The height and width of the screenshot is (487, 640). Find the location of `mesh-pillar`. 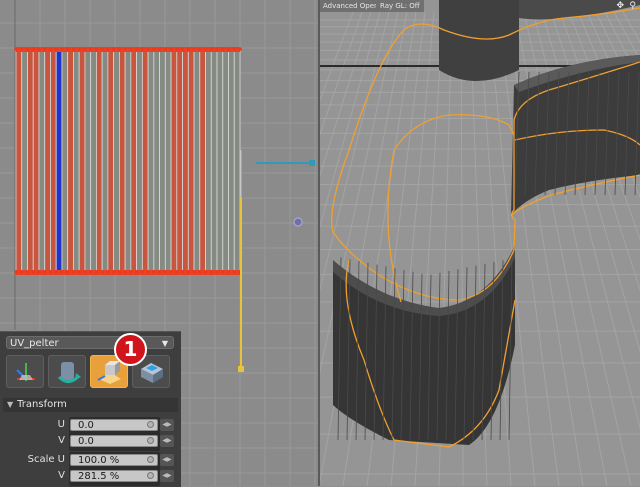

mesh-pillar is located at coordinates (479, 40).